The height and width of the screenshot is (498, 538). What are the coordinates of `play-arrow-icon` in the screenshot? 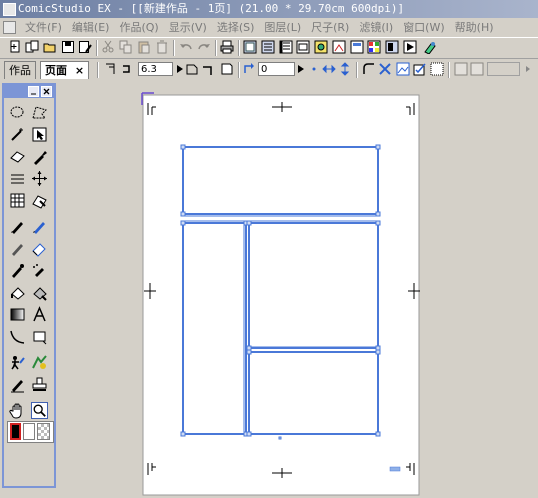 It's located at (301, 69).